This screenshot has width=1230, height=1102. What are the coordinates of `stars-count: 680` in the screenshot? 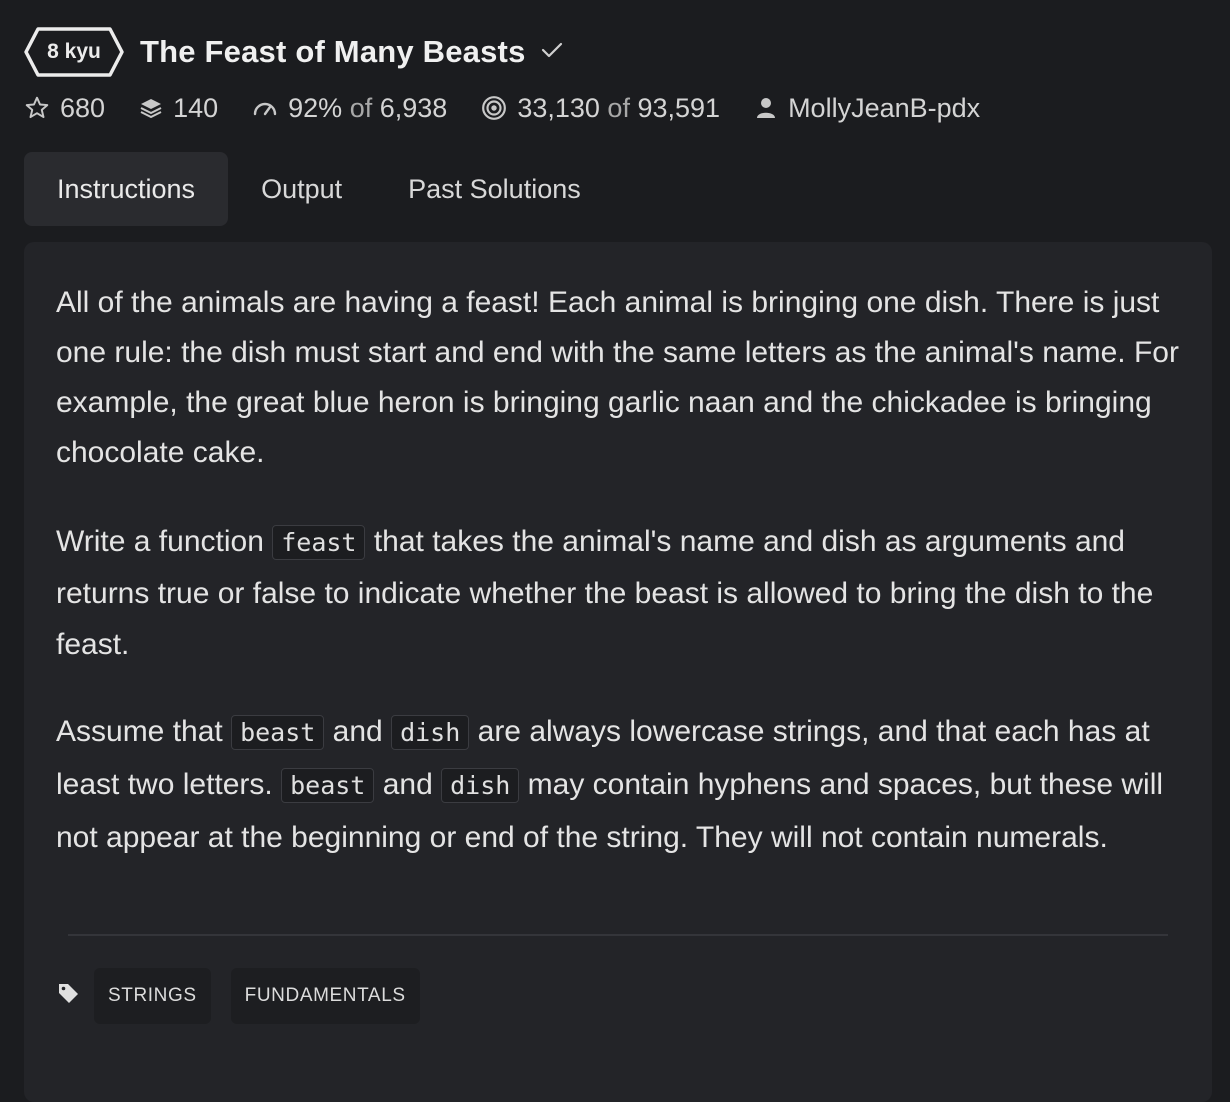 It's located at (83, 107).